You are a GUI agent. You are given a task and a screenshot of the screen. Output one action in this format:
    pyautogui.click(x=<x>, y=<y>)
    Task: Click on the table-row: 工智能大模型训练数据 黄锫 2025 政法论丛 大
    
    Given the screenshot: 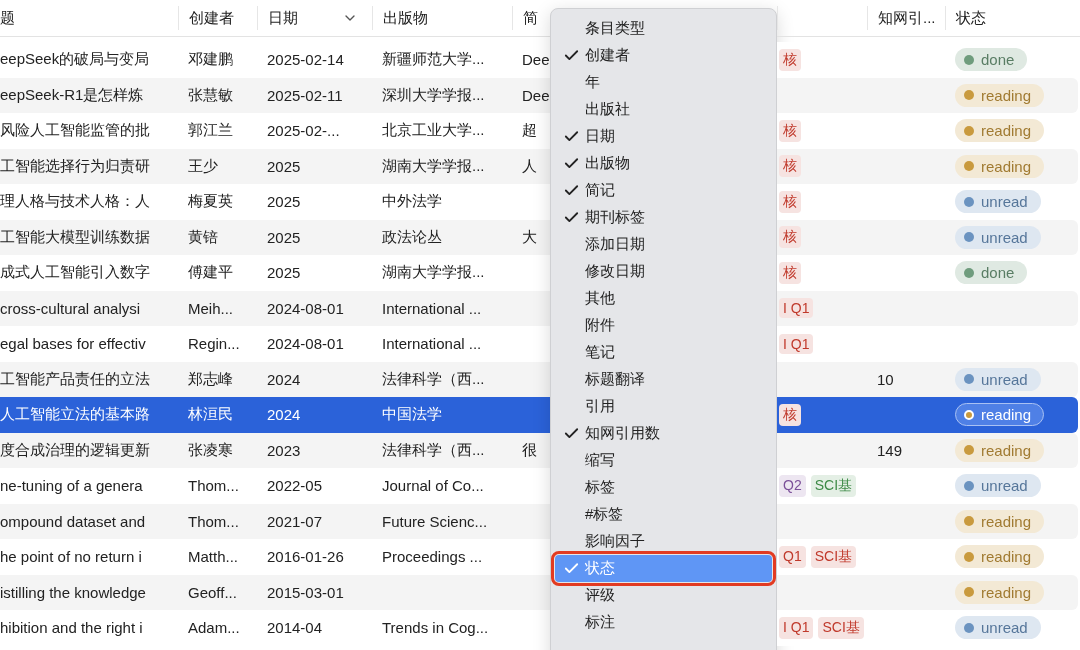 What is the action you would take?
    pyautogui.click(x=275, y=237)
    